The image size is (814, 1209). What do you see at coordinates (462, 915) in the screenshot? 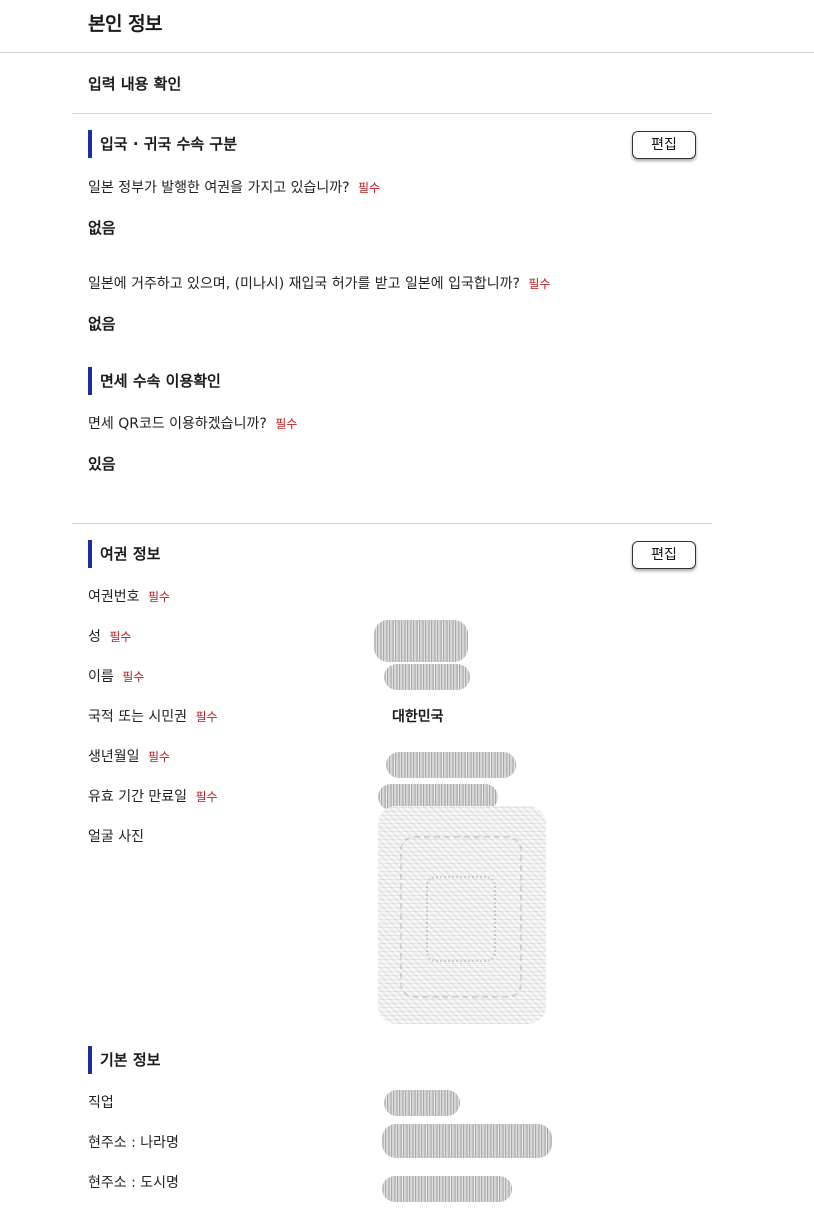
I see `face-photo` at bounding box center [462, 915].